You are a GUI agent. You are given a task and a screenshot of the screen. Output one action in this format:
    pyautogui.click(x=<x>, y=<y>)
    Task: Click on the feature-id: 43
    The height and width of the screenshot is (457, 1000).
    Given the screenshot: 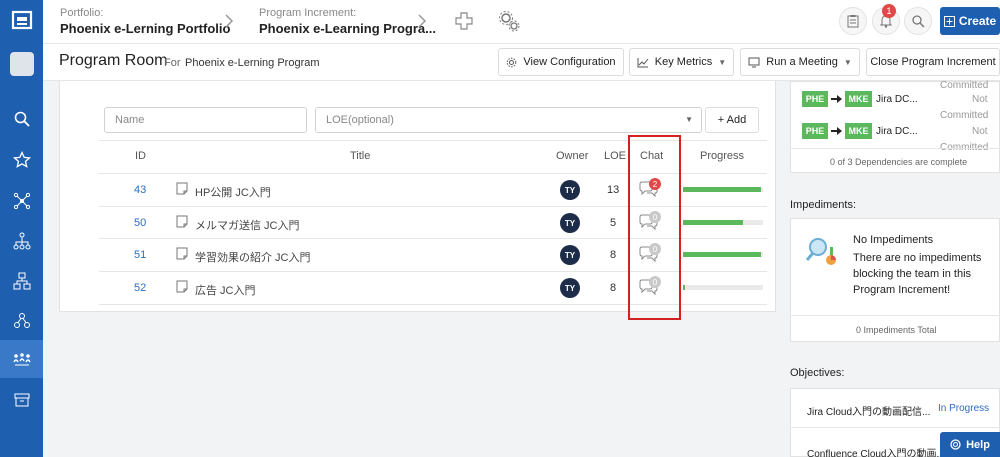 What is the action you would take?
    pyautogui.click(x=140, y=190)
    